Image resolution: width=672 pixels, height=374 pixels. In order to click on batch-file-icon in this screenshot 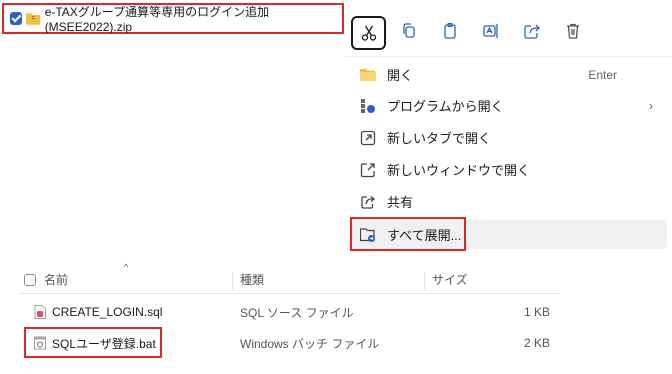, I will do `click(40, 343)`.